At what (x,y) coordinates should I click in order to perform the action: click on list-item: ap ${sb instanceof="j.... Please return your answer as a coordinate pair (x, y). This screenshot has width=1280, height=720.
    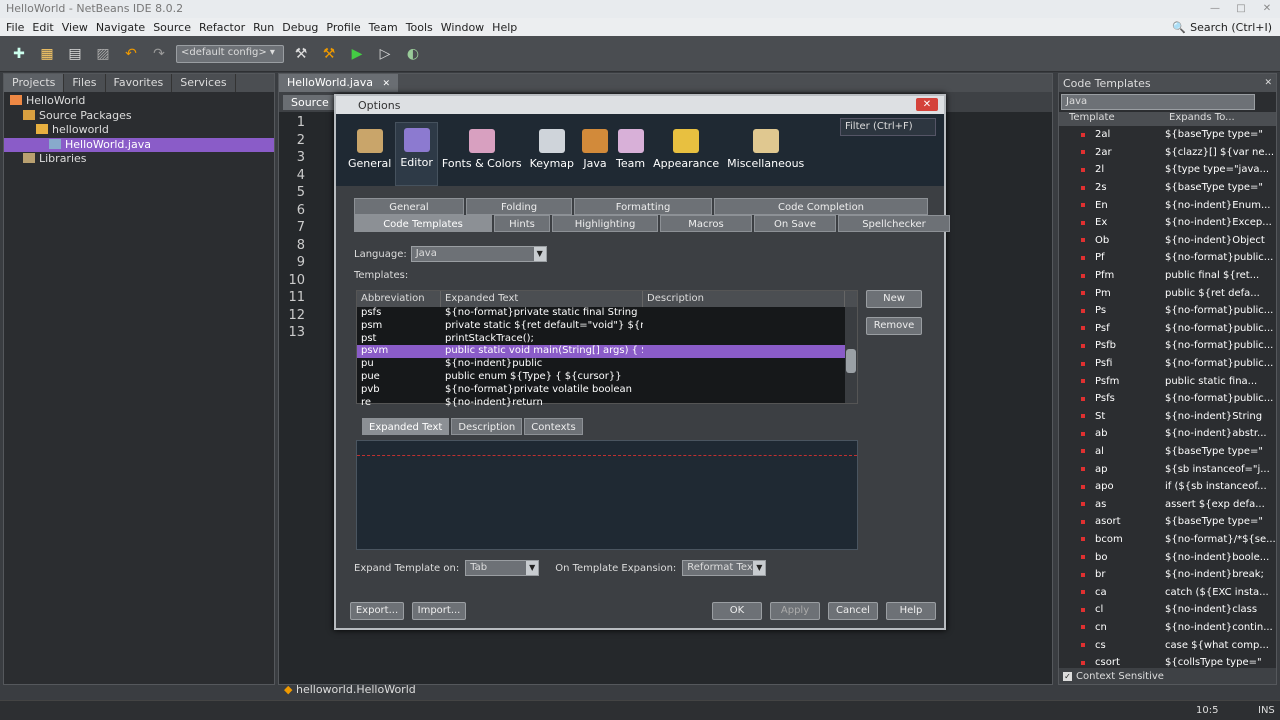
    Looking at the image, I should click on (1167, 469).